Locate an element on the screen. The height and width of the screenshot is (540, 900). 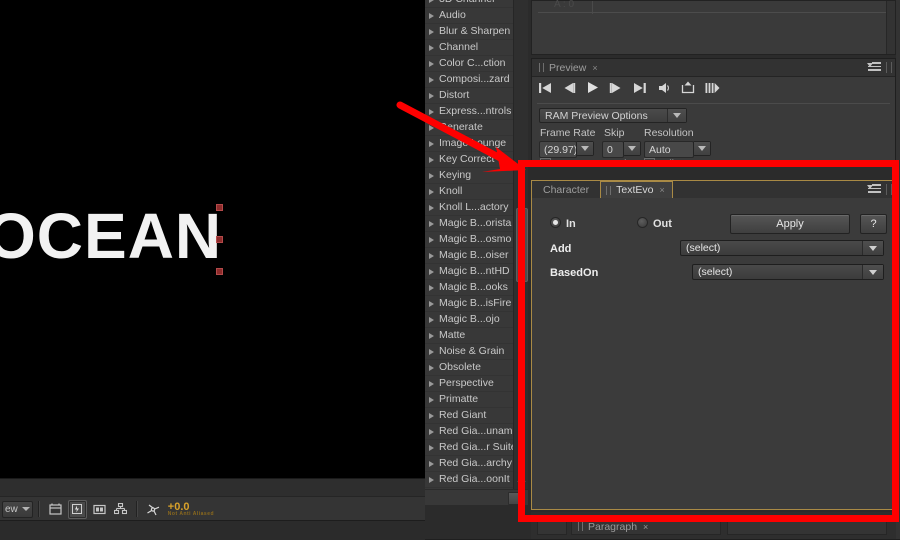
effects-category-row: Magic B...oiser is located at coordinates (469, 256).